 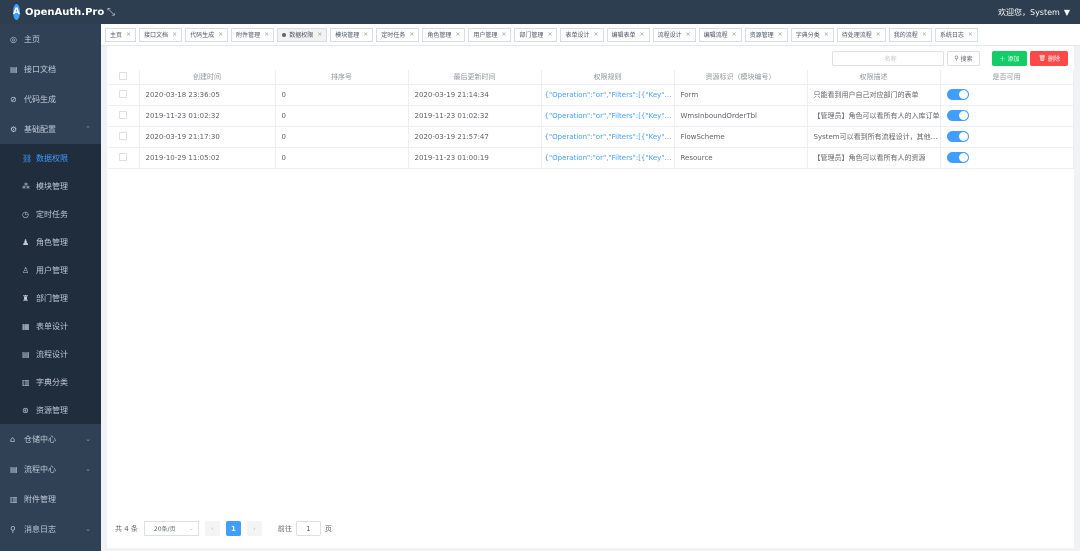 What do you see at coordinates (50, 69) in the screenshot?
I see `sidebar-item-1: ▤ 接口文档` at bounding box center [50, 69].